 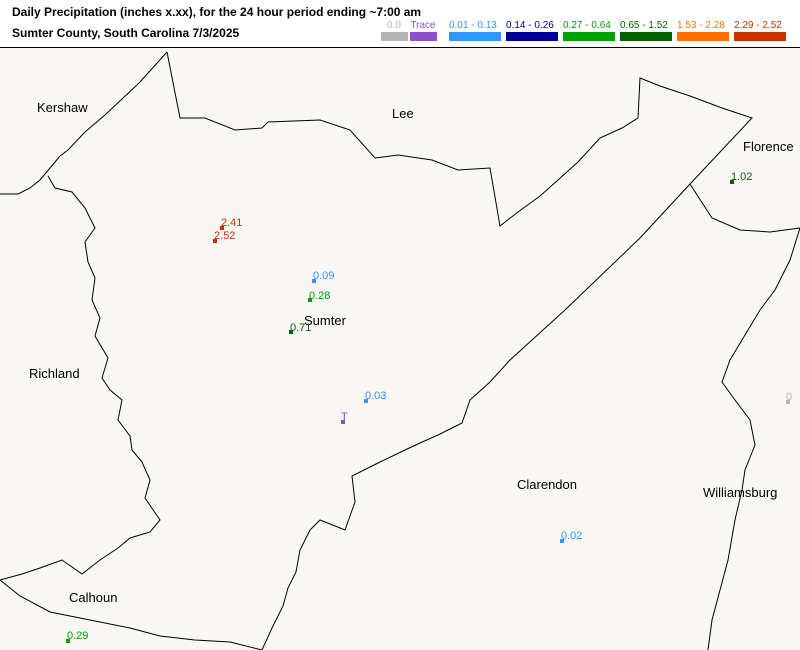 I want to click on legend-label: 1.53 - 2.28, so click(x=701, y=25).